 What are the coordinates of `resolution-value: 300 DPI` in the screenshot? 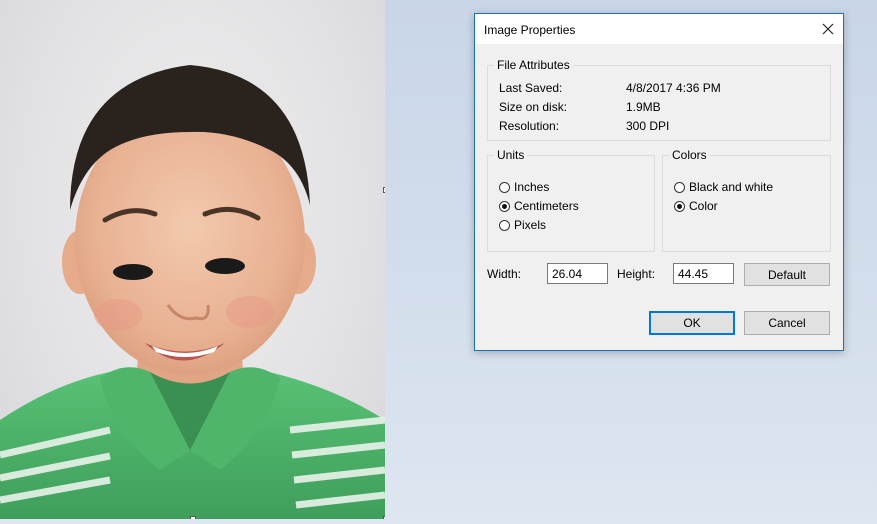 It's located at (648, 126).